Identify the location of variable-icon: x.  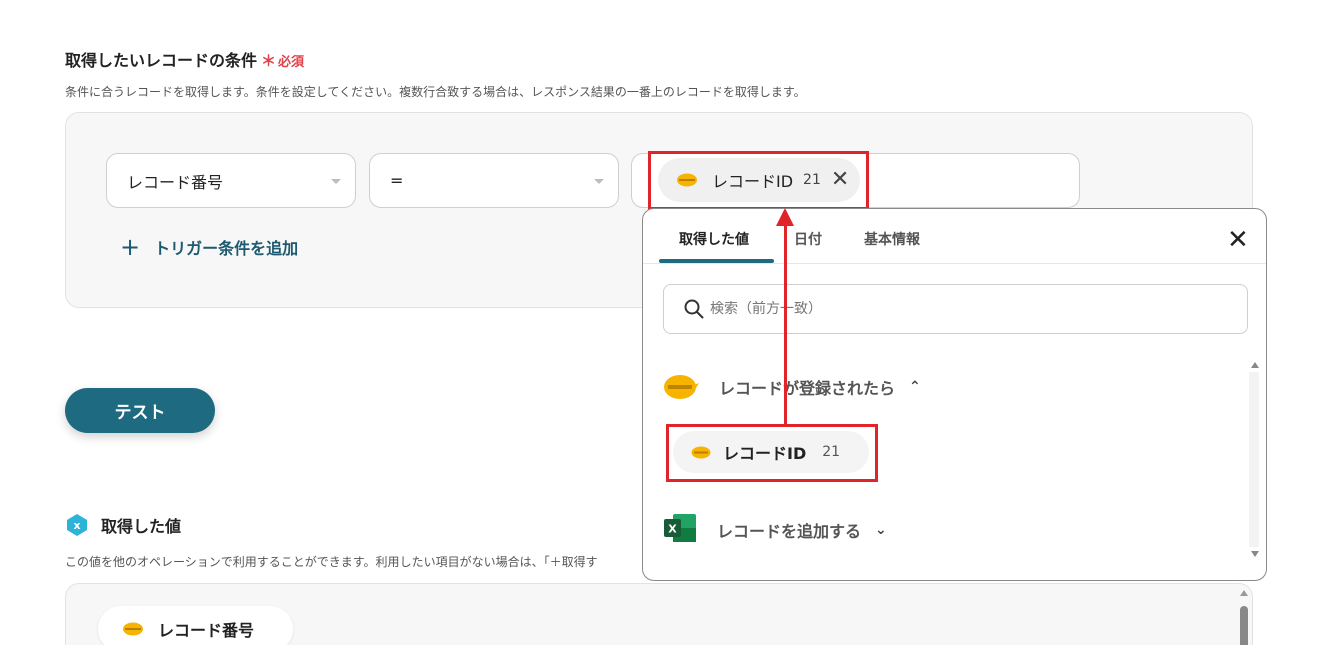
(77, 525).